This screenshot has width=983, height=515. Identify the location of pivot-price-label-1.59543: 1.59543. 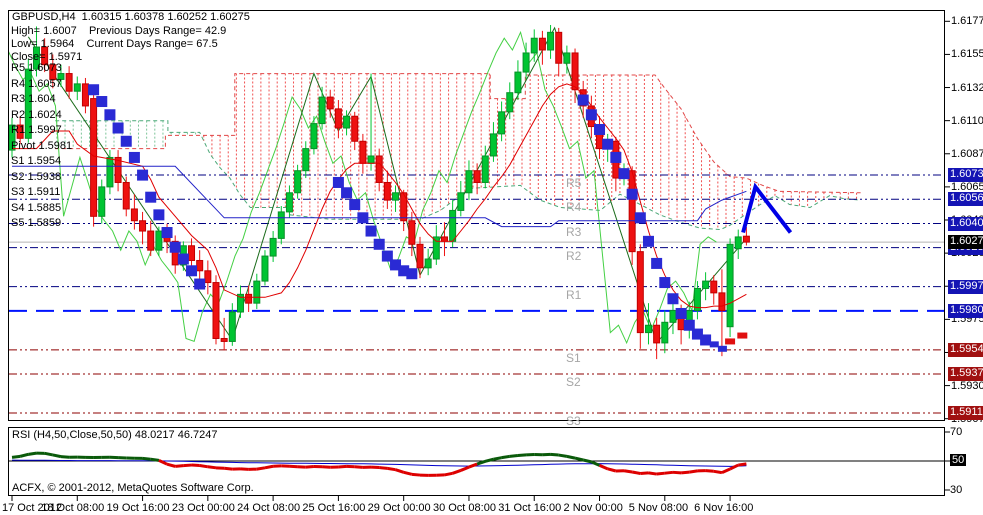
(965, 349).